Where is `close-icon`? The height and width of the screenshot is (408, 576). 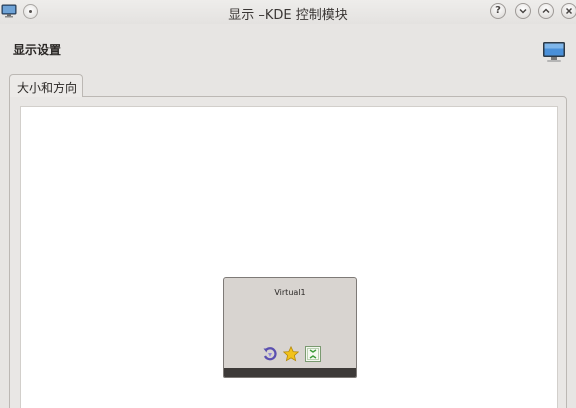
close-icon is located at coordinates (569, 11).